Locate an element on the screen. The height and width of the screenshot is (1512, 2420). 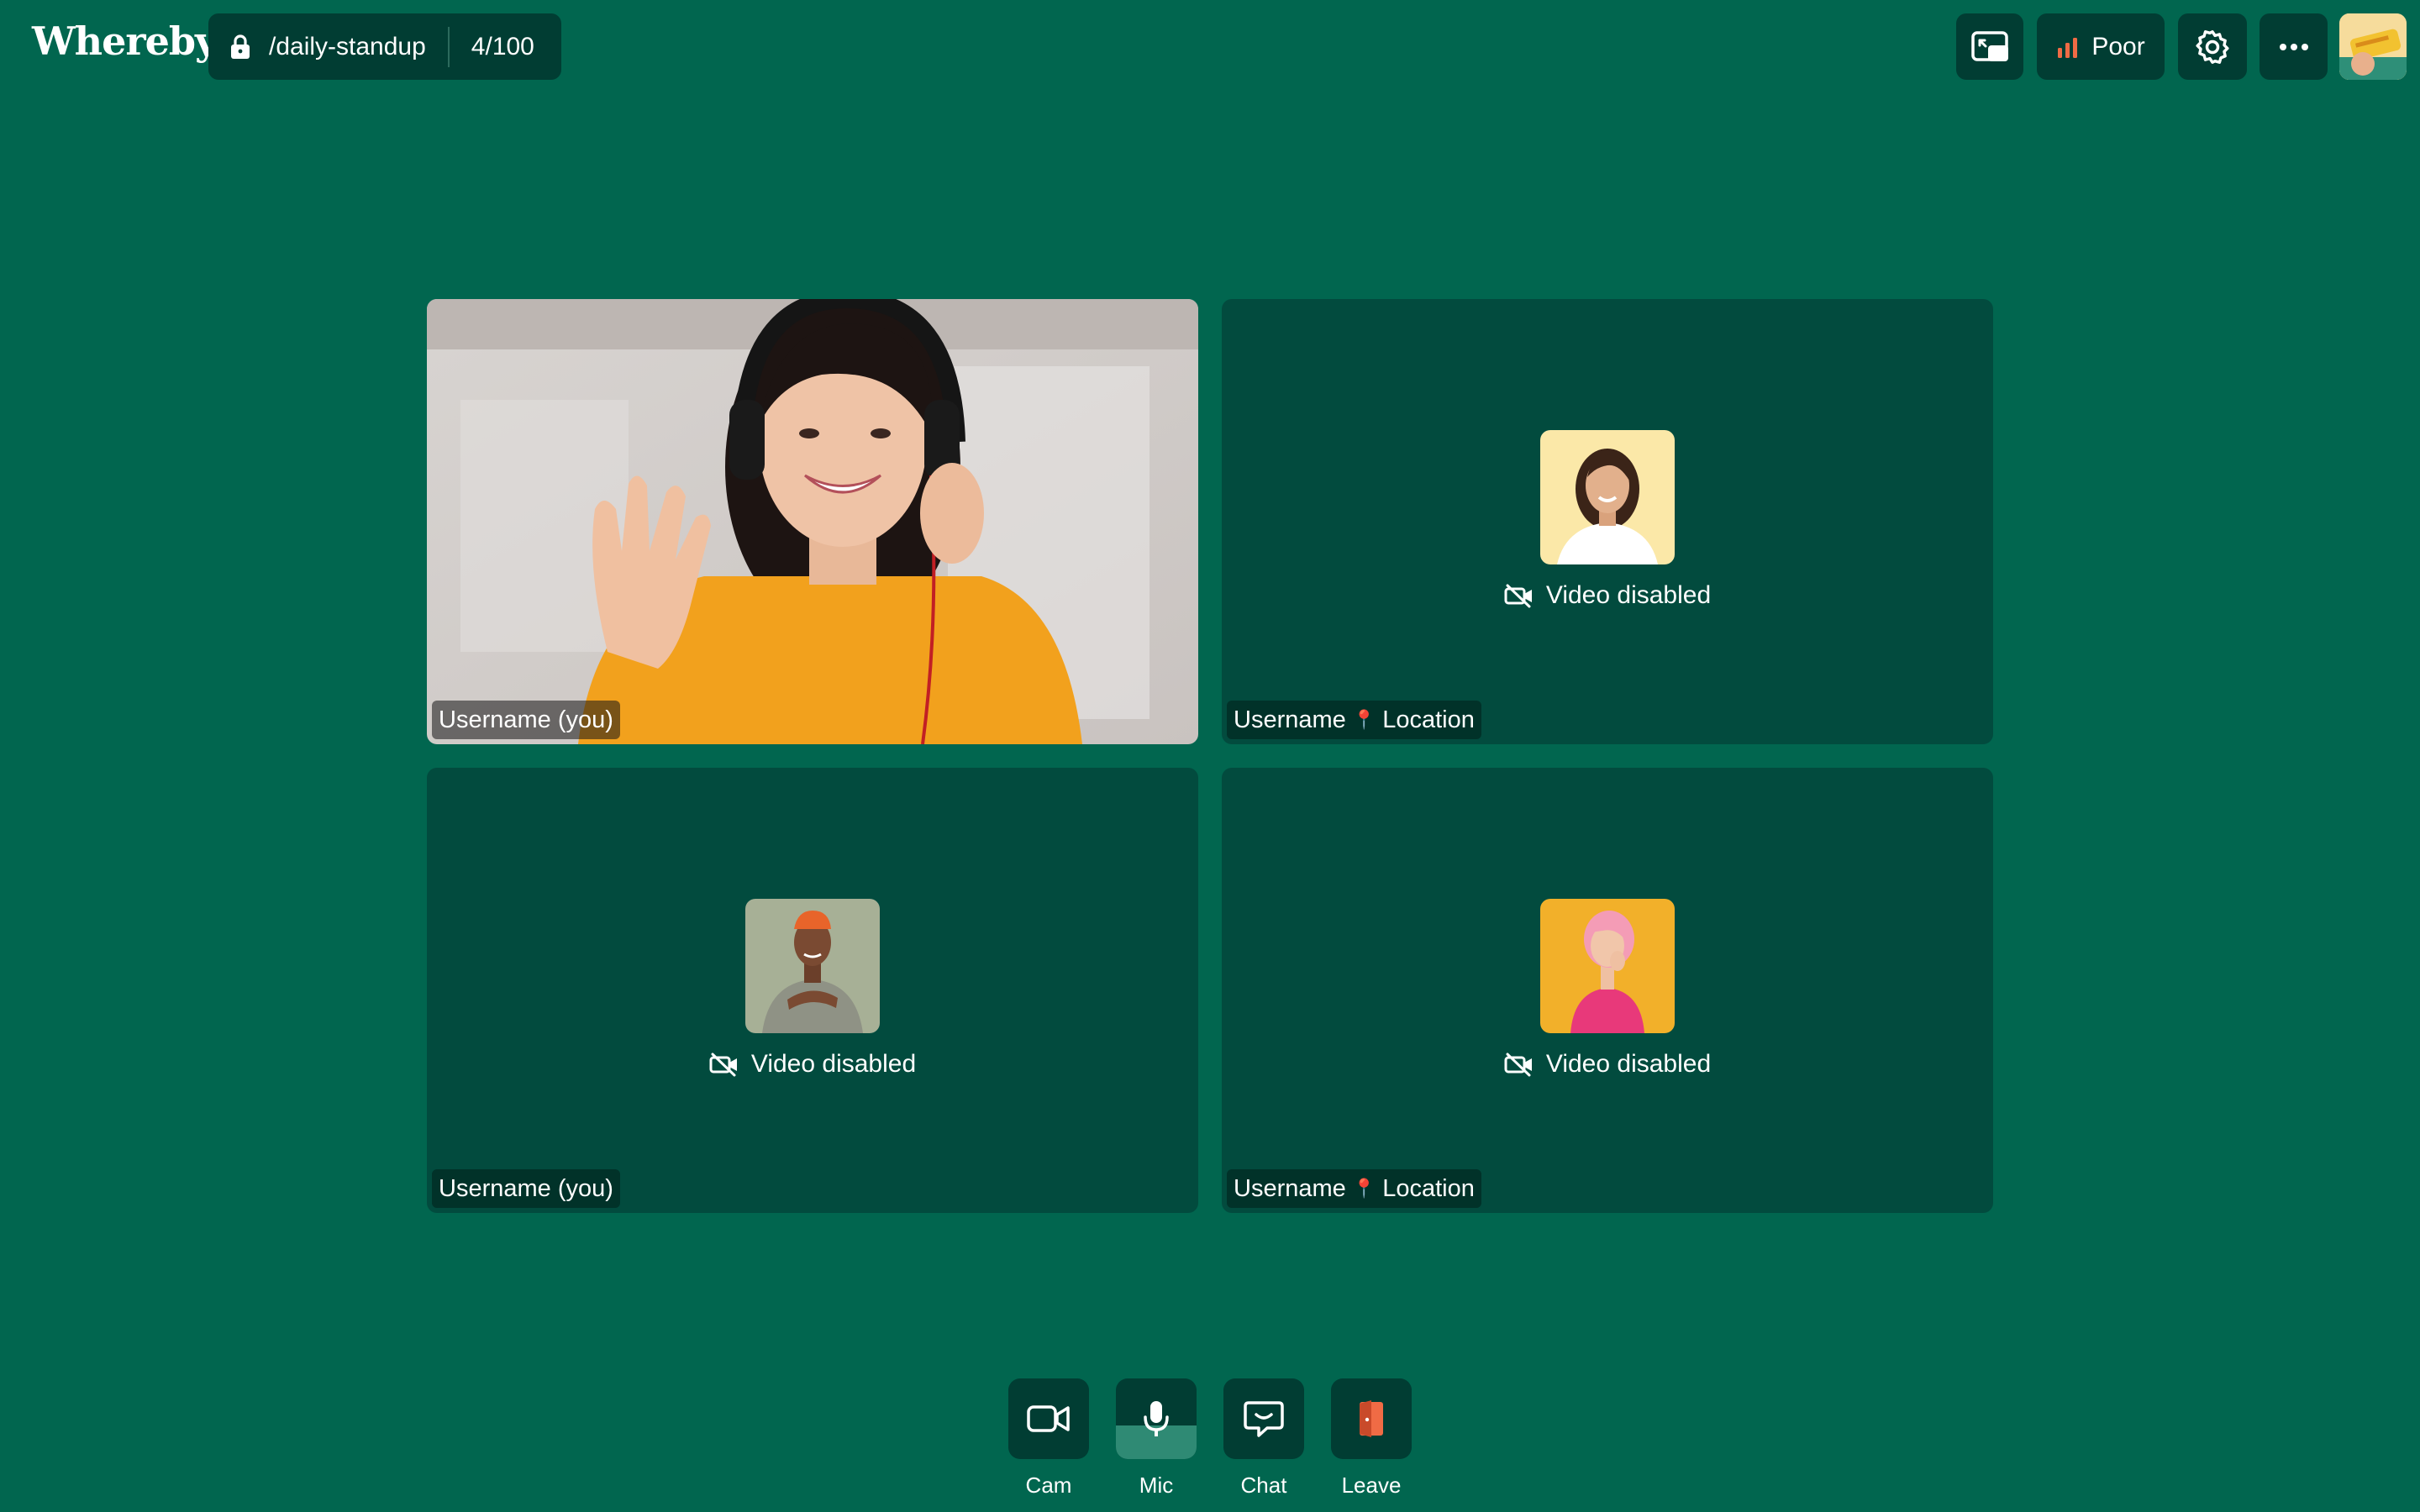
participant-tile: Video disabled Username (you) is located at coordinates (812, 990).